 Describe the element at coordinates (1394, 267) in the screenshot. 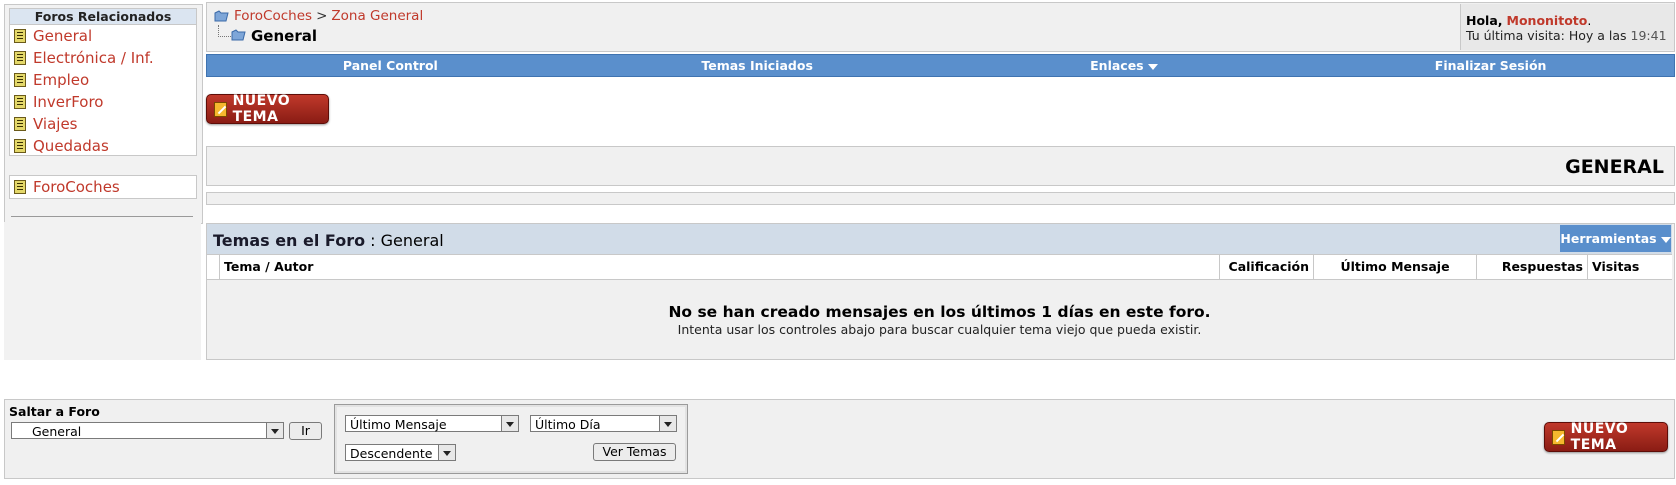

I see `column-last-post: Último Mensaje` at that location.